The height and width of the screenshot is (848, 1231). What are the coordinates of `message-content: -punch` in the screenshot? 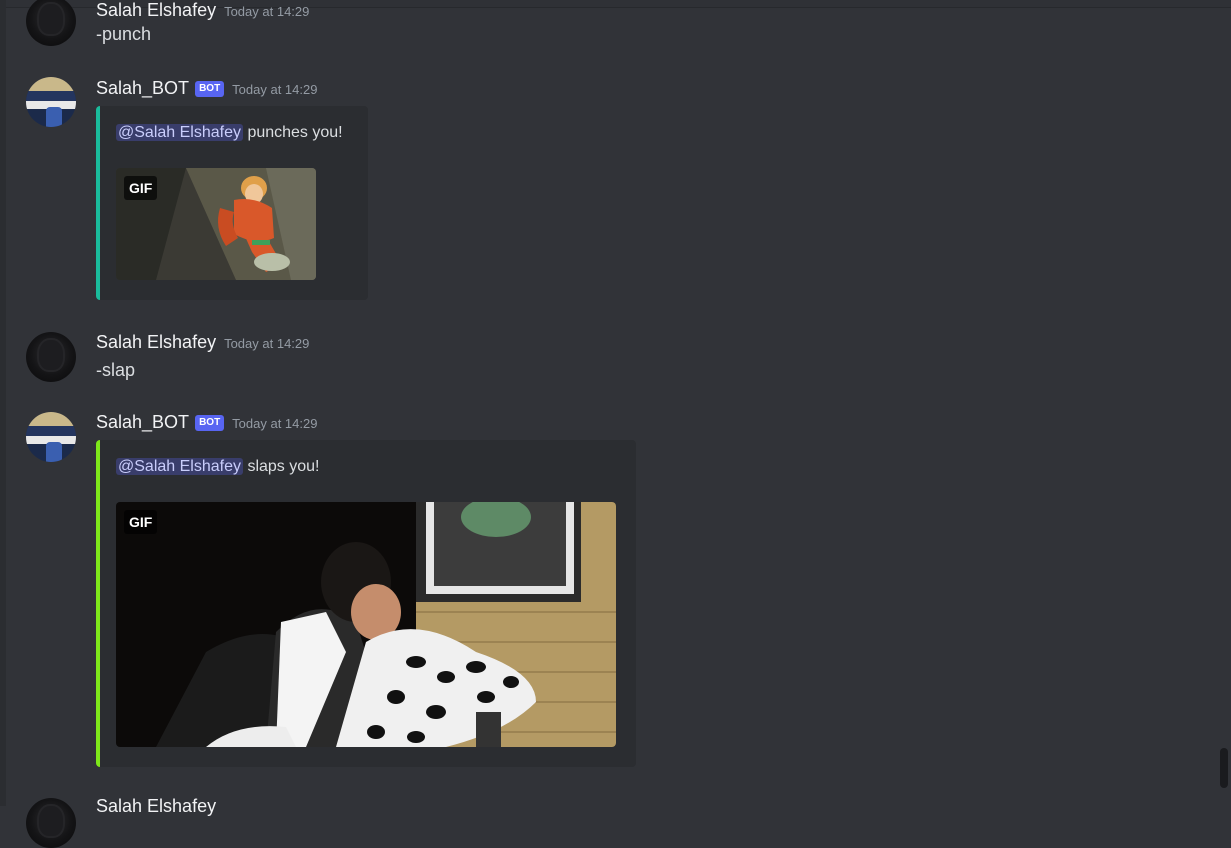 It's located at (124, 34).